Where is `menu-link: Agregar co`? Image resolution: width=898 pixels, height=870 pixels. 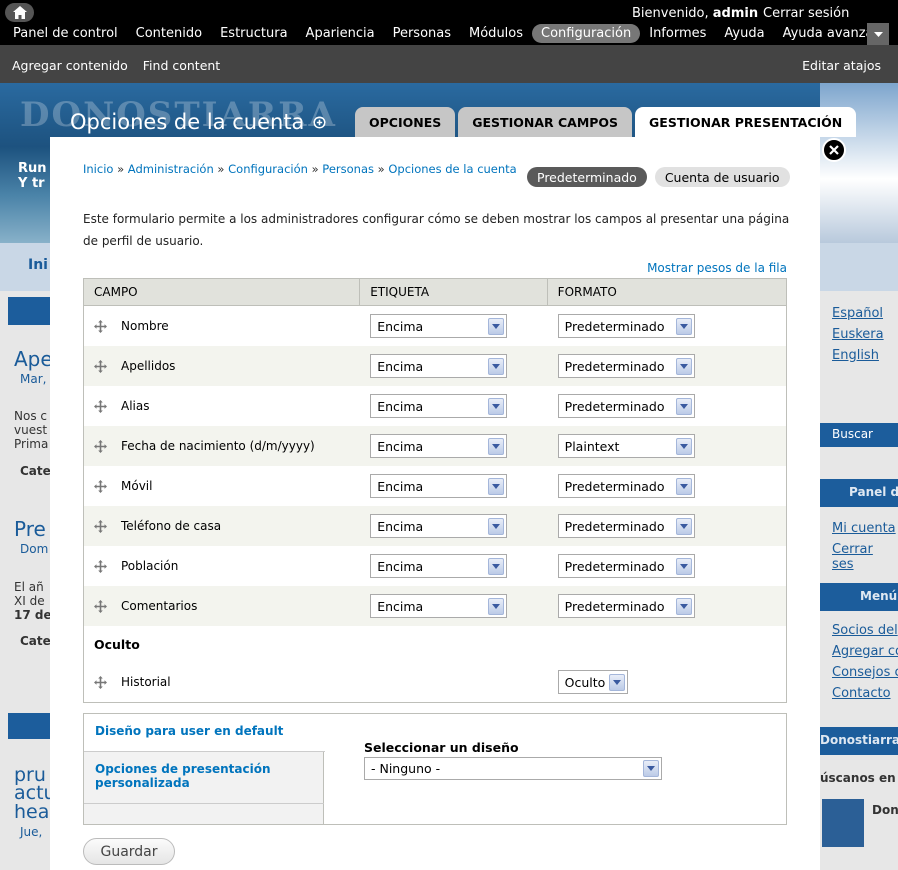
menu-link: Agregar co is located at coordinates (865, 651).